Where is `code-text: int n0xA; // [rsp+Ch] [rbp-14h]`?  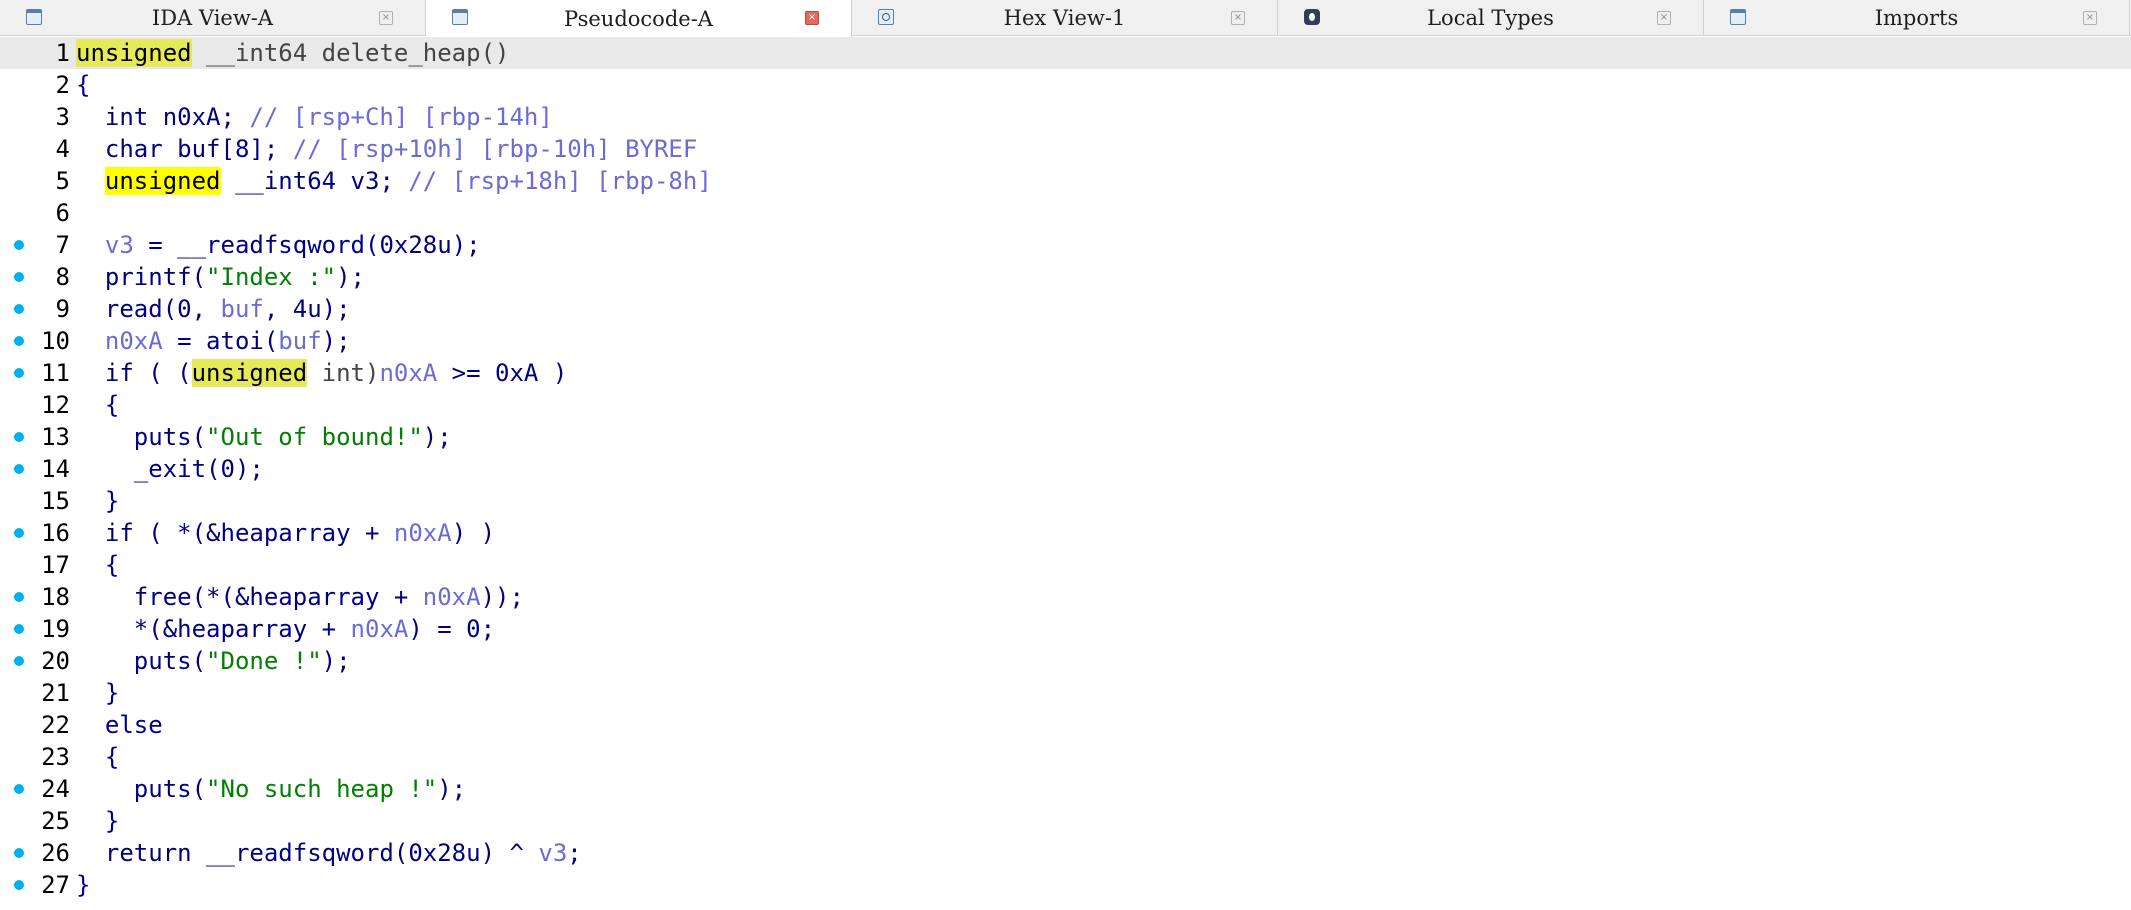
code-text: int n0xA; // [rsp+Ch] [rbp-14h] is located at coordinates (314, 117).